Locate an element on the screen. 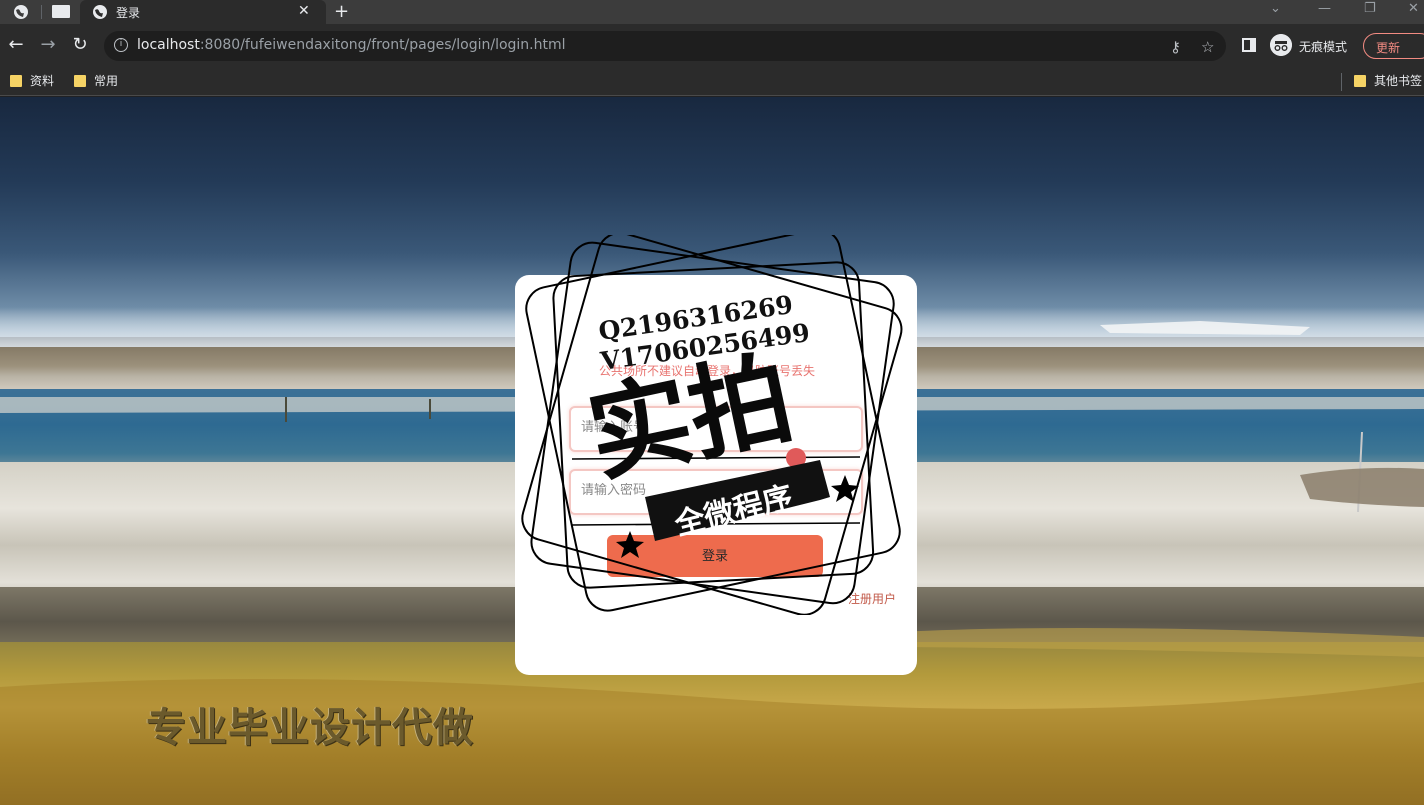 The image size is (1424, 805). restore-icon: ❐ is located at coordinates (1370, 8).